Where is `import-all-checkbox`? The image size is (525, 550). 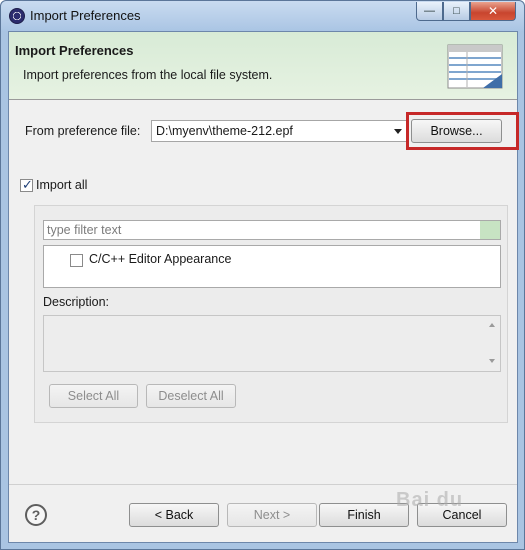 import-all-checkbox is located at coordinates (26, 185).